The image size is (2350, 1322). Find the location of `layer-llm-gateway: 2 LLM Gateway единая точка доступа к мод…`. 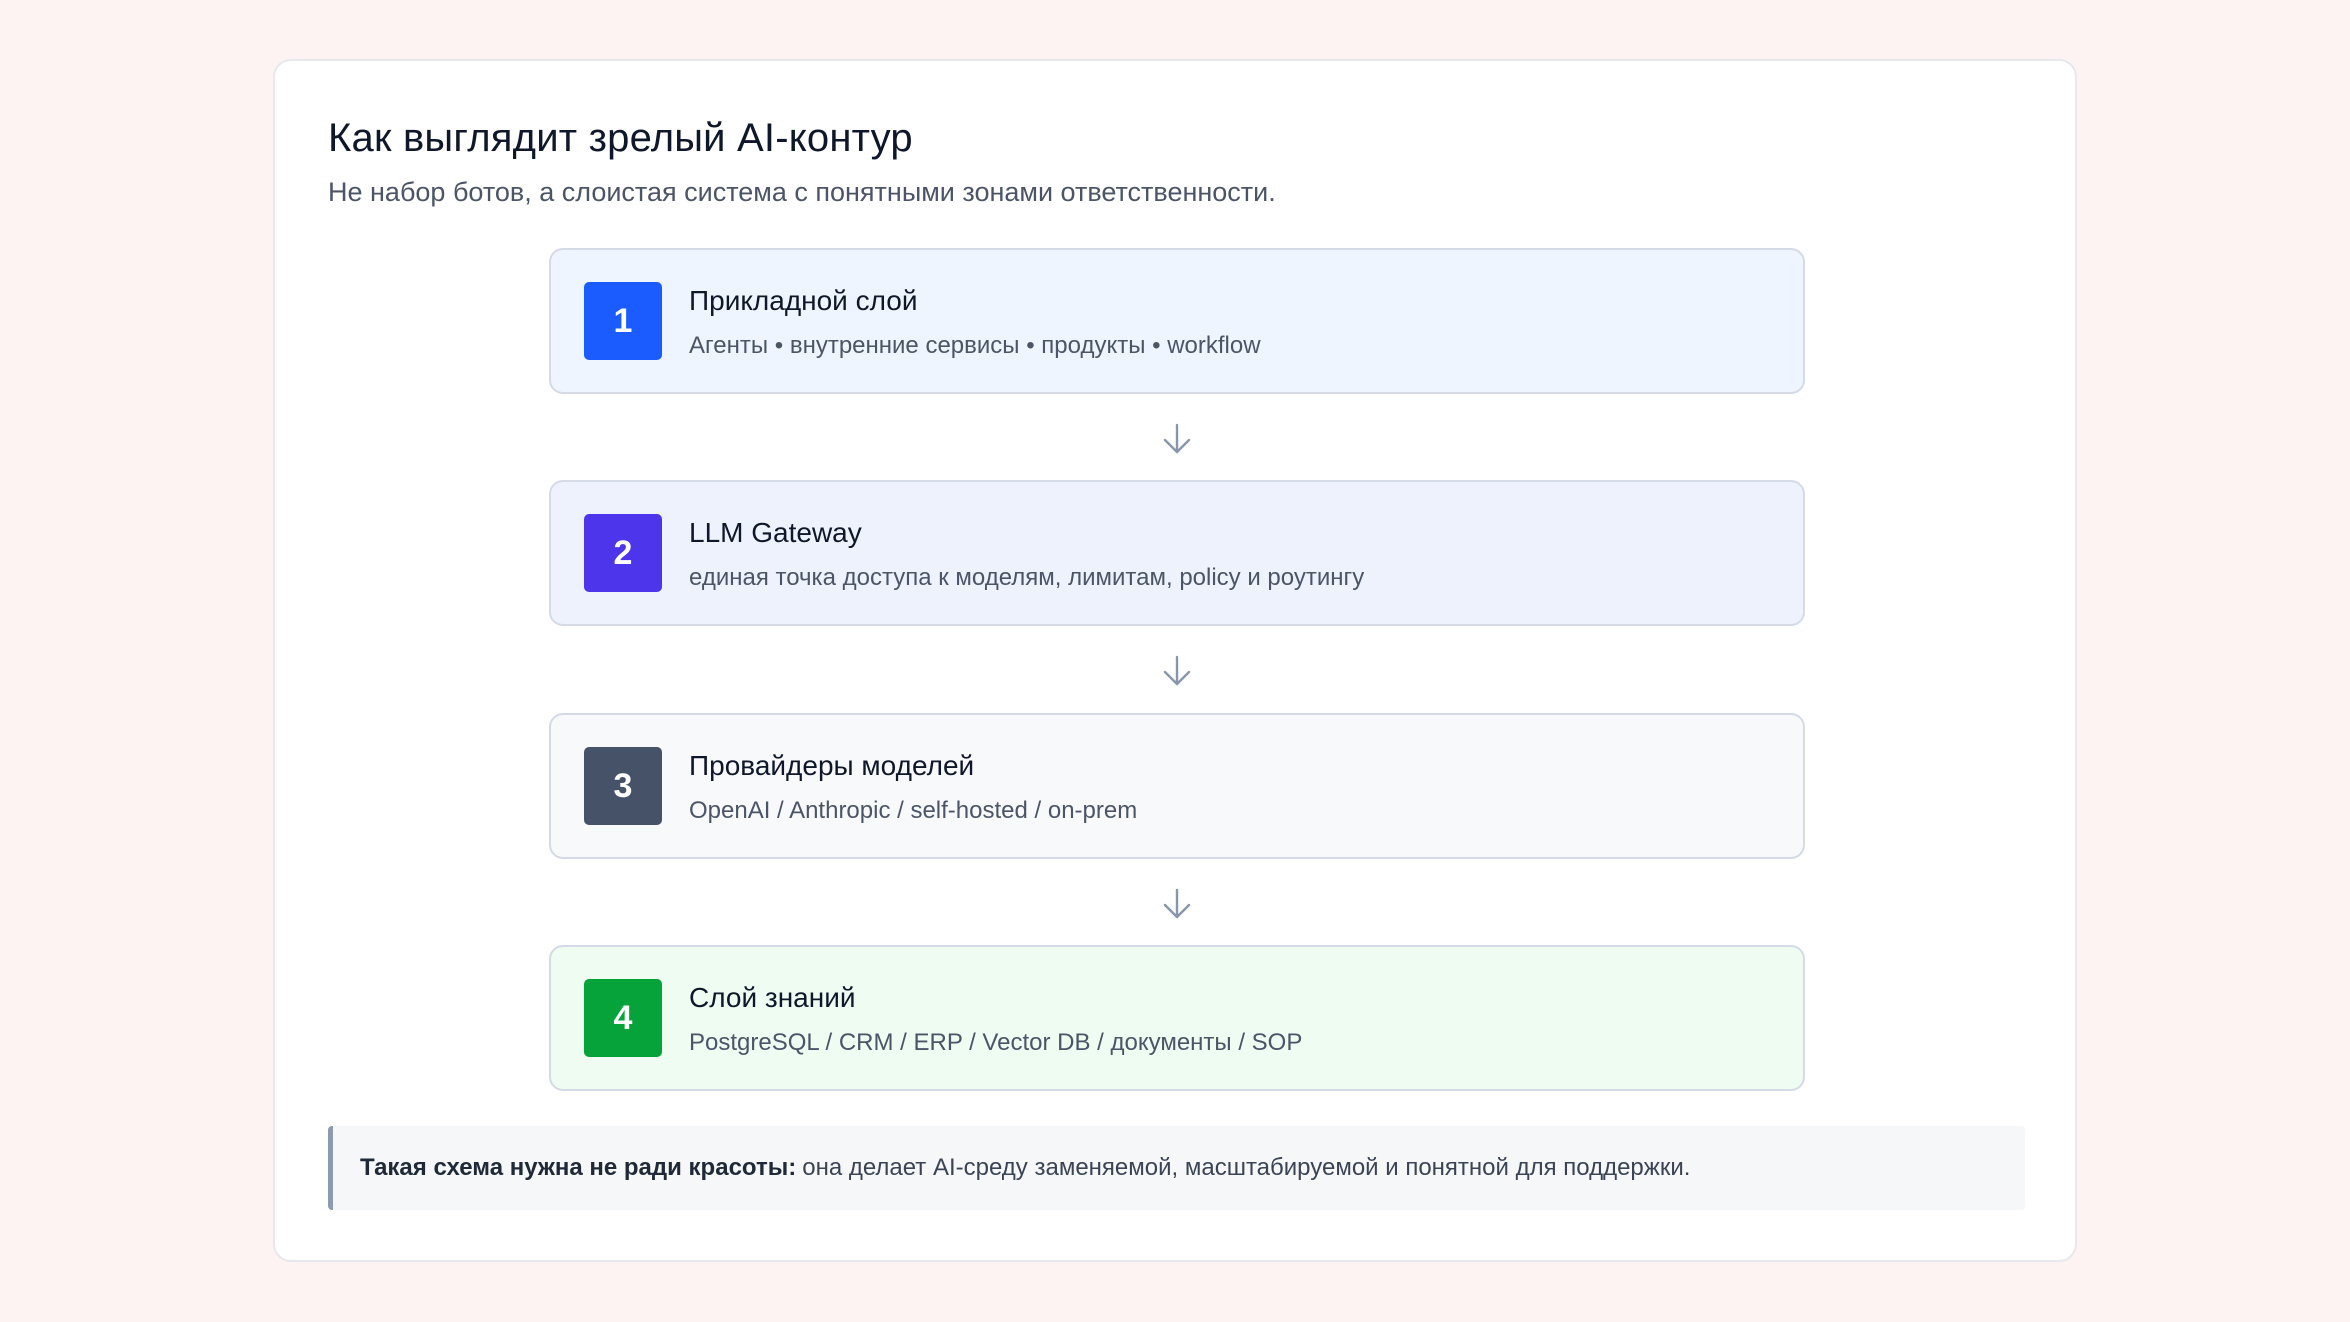

layer-llm-gateway: 2 LLM Gateway единая точка доступа к мод… is located at coordinates (1177, 553).